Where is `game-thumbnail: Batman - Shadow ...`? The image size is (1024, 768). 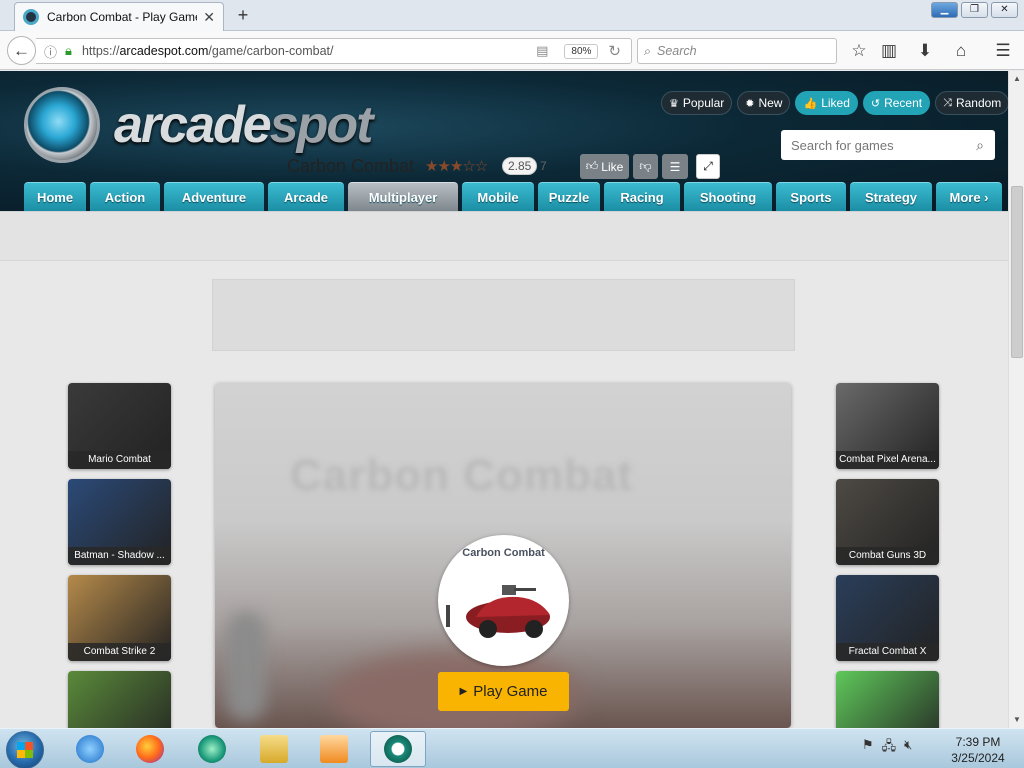 game-thumbnail: Batman - Shadow ... is located at coordinates (119, 522).